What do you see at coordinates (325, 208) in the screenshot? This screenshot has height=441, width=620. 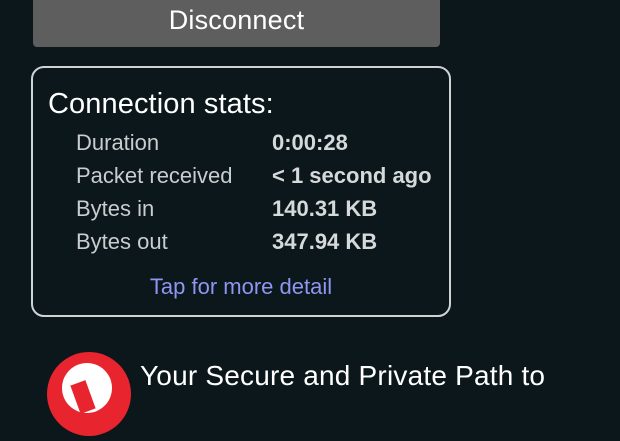 I see `stat-value: 140.31 KB` at bounding box center [325, 208].